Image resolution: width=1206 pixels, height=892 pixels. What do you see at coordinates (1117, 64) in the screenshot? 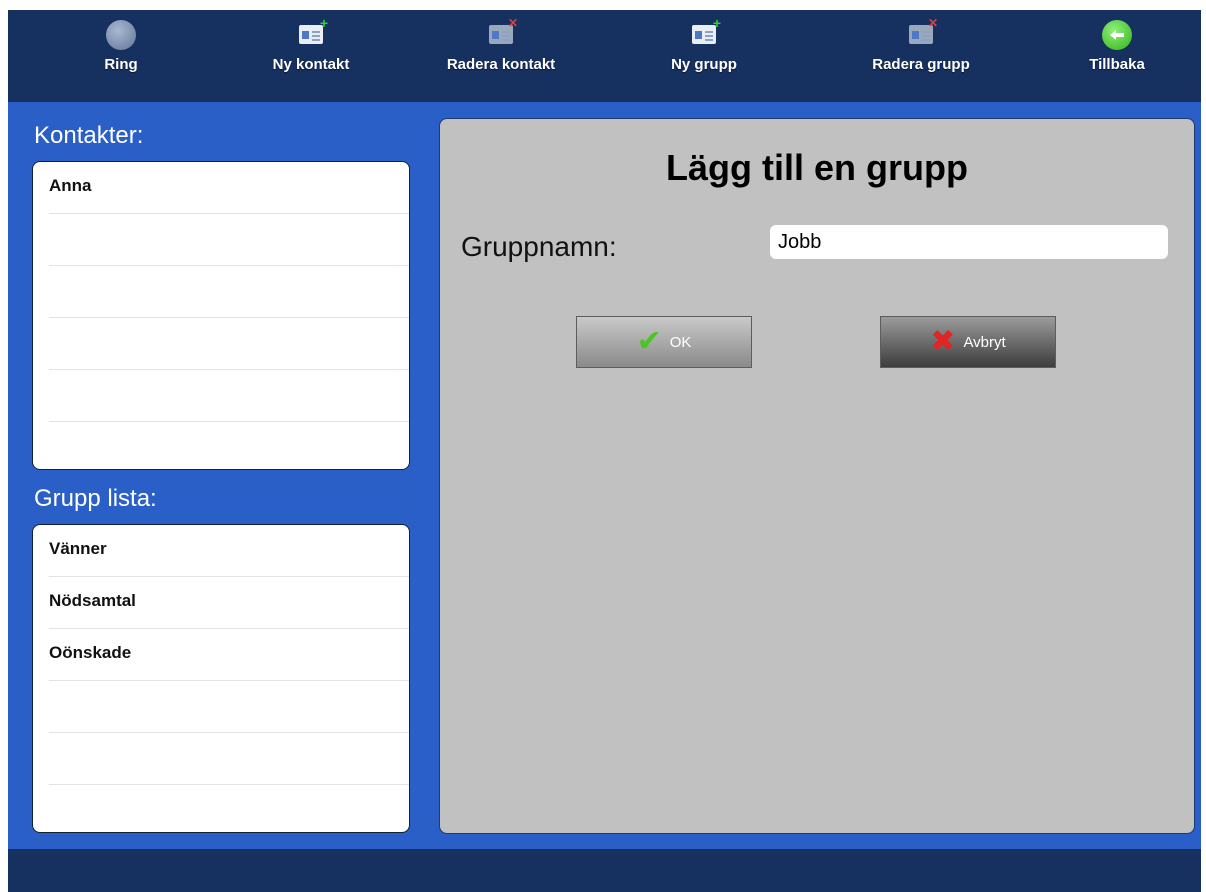
I see `back-label: Tillbaka` at bounding box center [1117, 64].